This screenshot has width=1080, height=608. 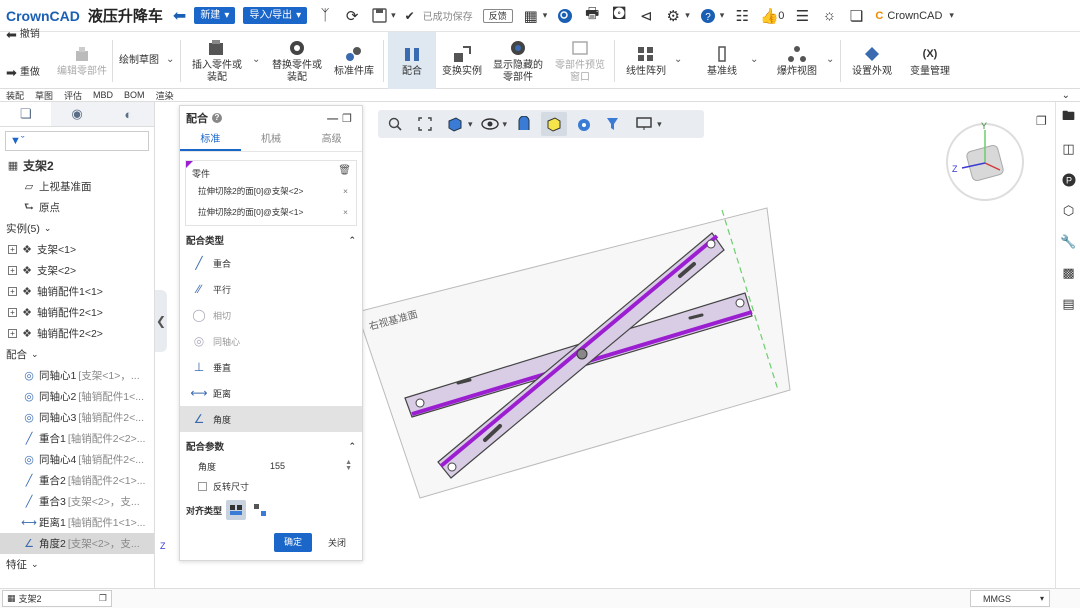 What do you see at coordinates (830, 59) in the screenshot?
I see `explode-chevron-icon: ⌄` at bounding box center [830, 59].